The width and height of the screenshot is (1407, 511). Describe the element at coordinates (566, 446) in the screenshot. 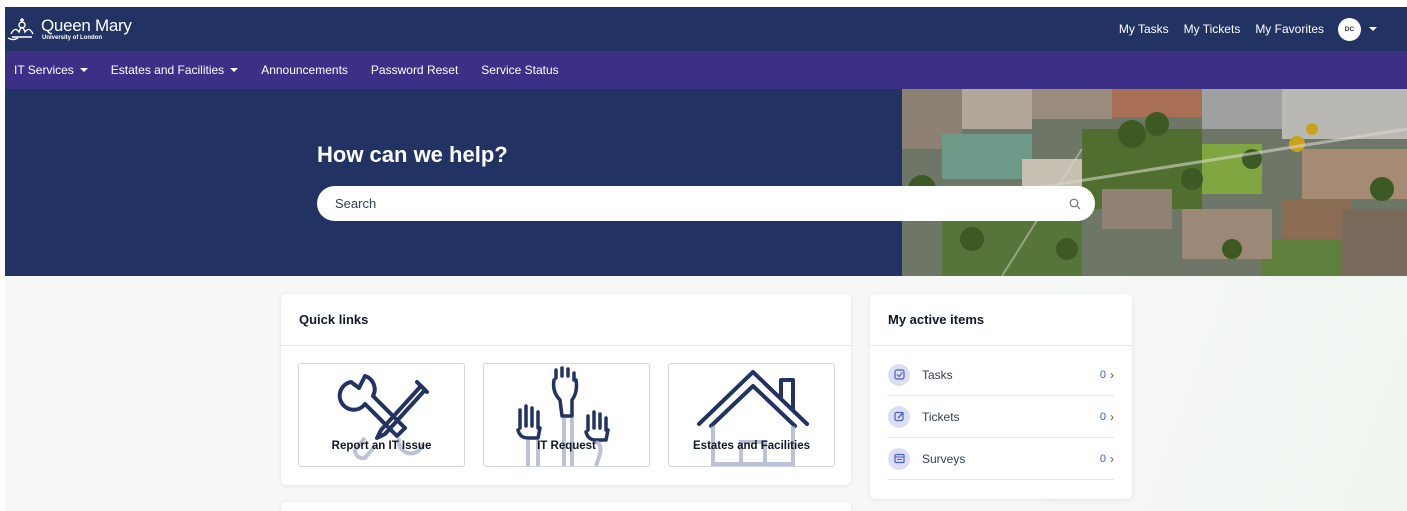

I see `tile-label: IT Request` at that location.